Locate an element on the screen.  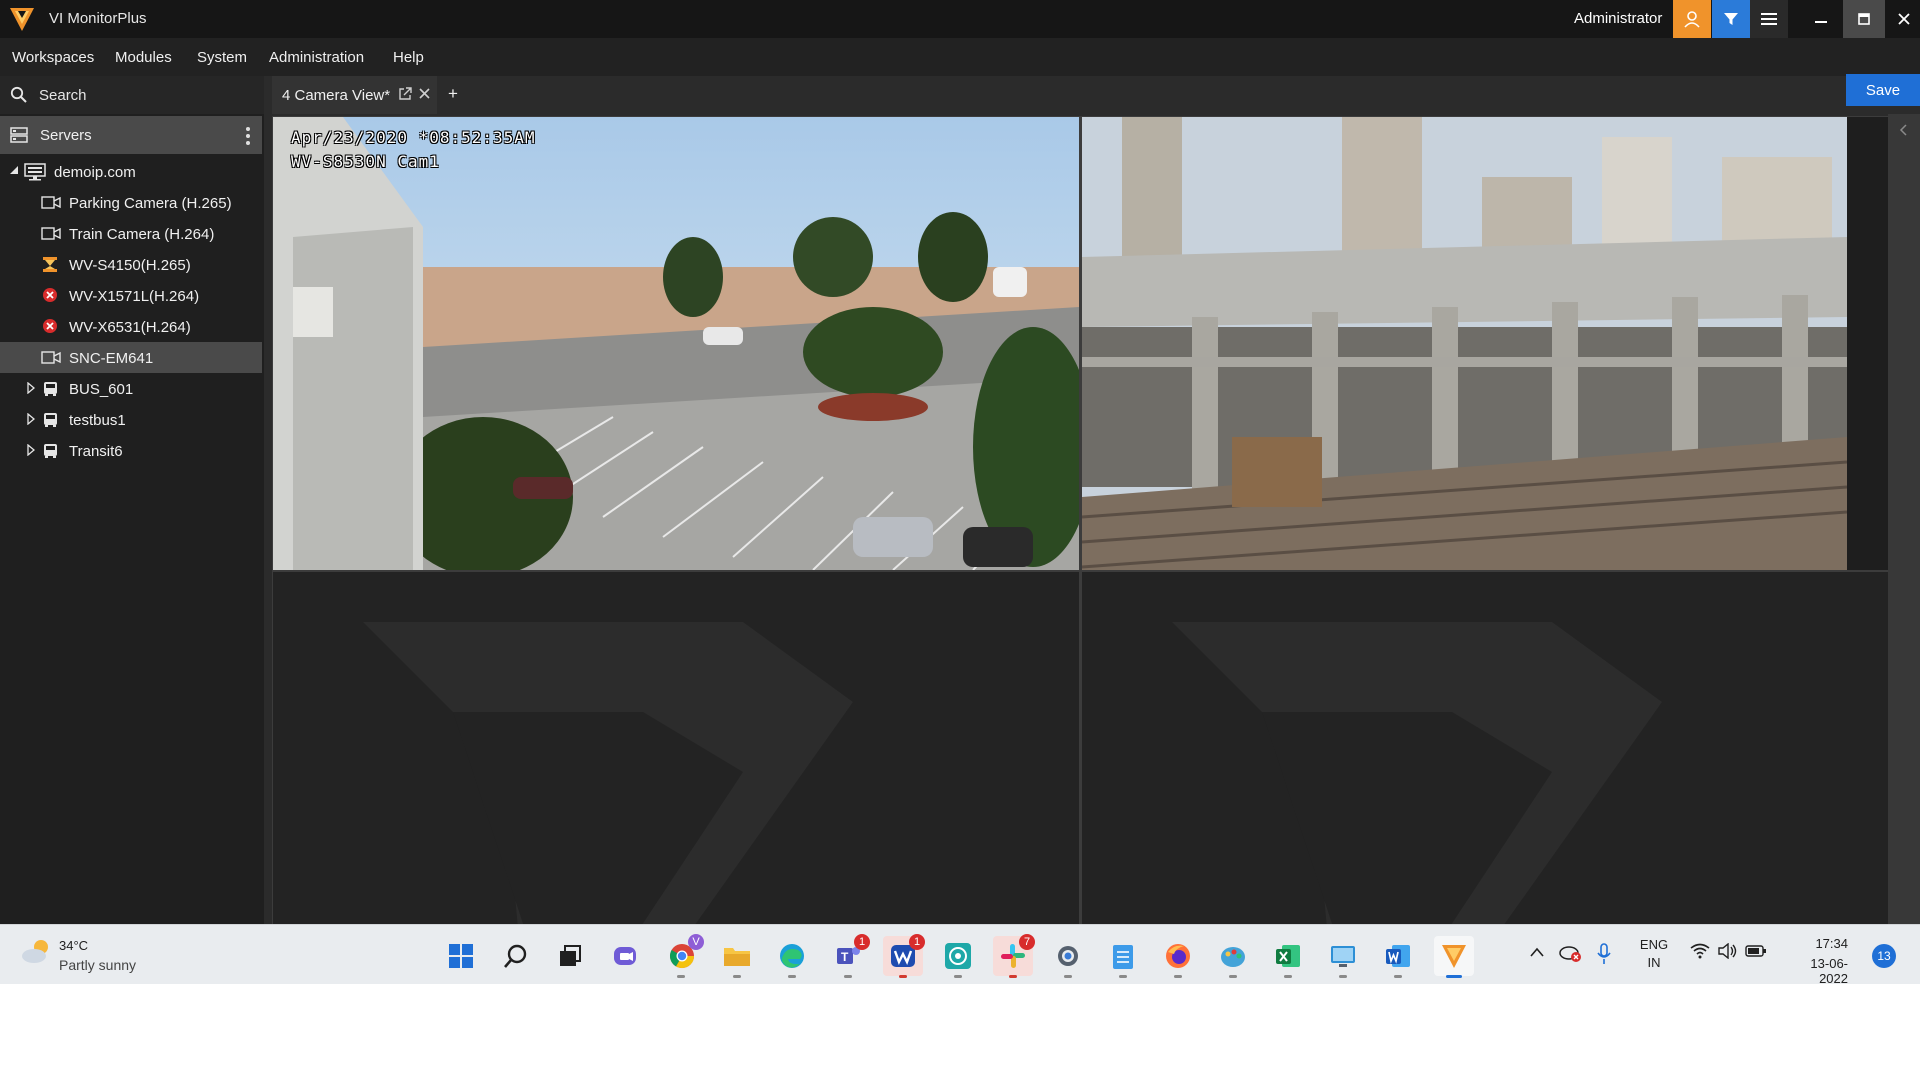
webex-button: 1 is located at coordinates (904, 955).